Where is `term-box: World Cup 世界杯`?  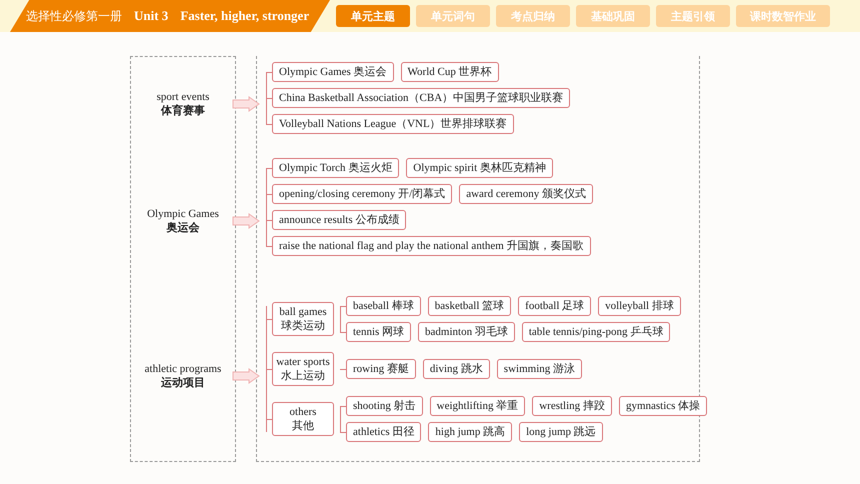
term-box: World Cup 世界杯 is located at coordinates (449, 72).